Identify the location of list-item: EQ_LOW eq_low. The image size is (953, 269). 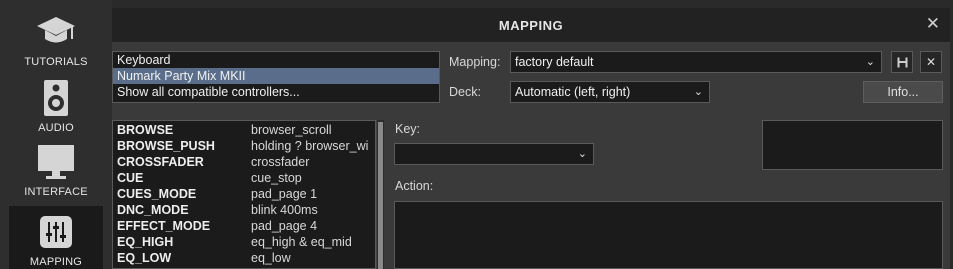
(244, 258).